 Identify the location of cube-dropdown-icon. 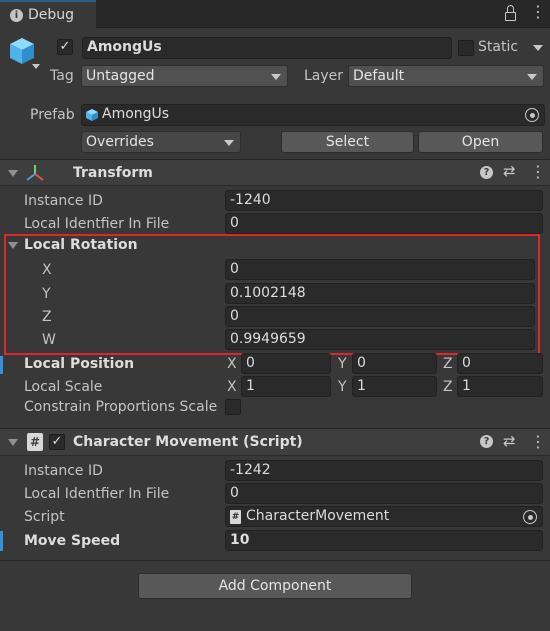
(36, 66).